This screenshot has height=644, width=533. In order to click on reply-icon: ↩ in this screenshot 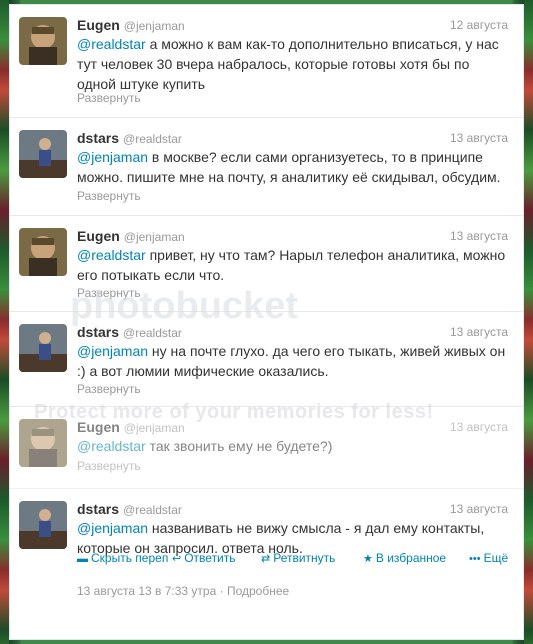, I will do `click(177, 559)`.